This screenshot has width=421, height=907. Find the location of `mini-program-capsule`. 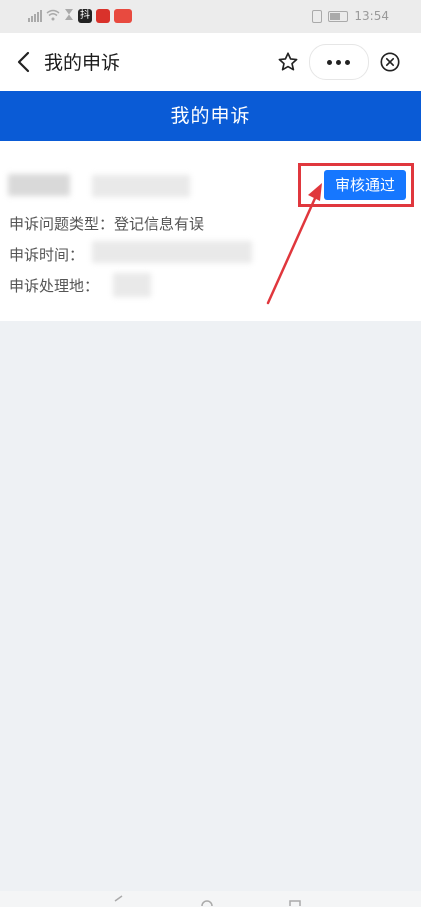

mini-program-capsule is located at coordinates (339, 62).